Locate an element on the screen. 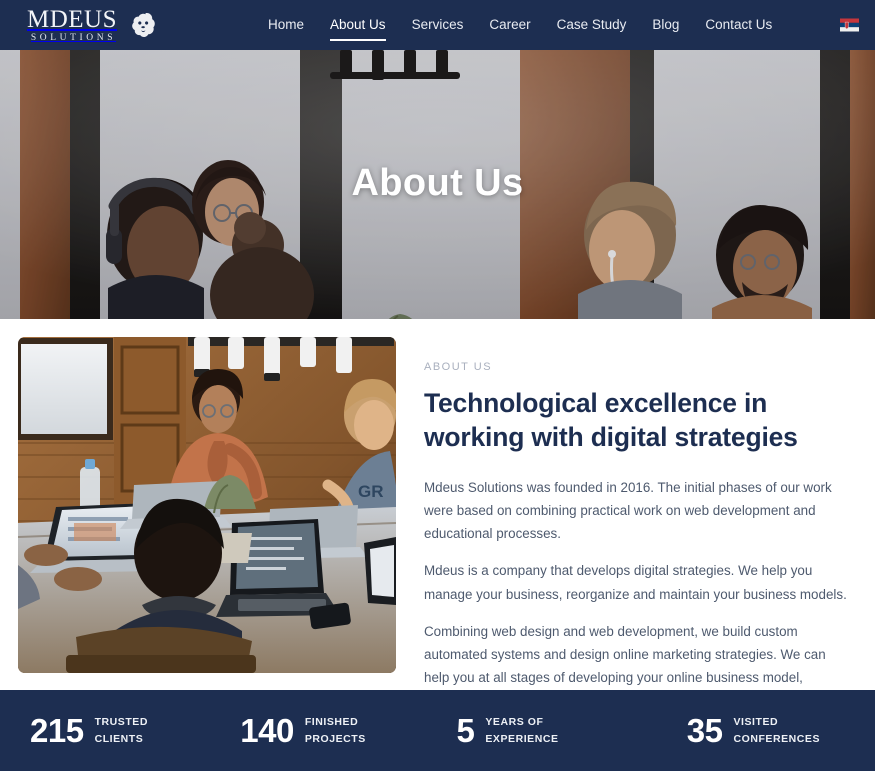 The width and height of the screenshot is (875, 771). stat-number: 35 is located at coordinates (704, 730).